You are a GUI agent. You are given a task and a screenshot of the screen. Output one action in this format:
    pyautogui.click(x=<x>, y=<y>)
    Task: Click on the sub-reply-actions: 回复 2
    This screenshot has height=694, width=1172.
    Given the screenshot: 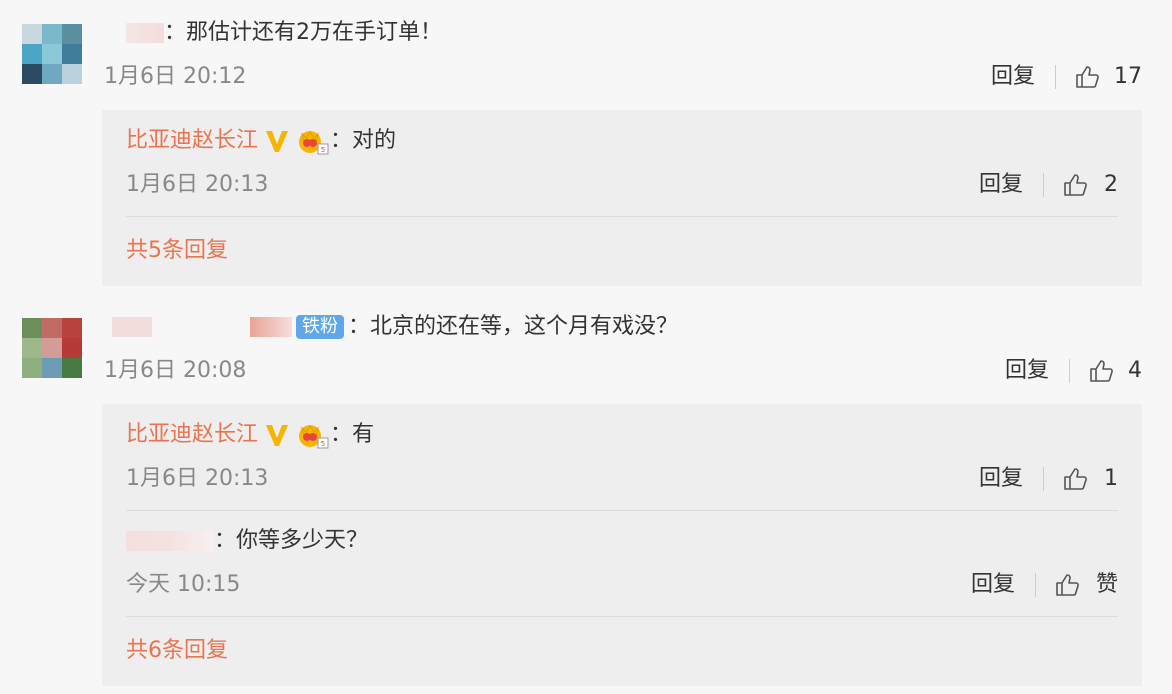 What is the action you would take?
    pyautogui.click(x=1048, y=185)
    